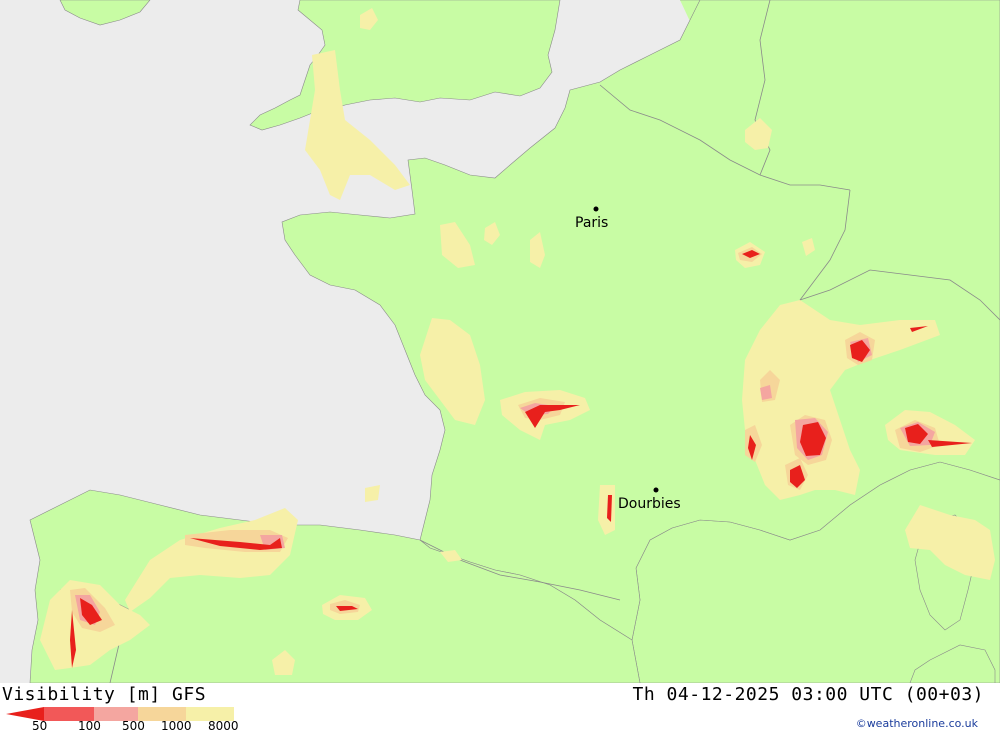 This screenshot has width=1000, height=733. Describe the element at coordinates (591, 223) in the screenshot. I see `city-label-paris: Paris` at that location.